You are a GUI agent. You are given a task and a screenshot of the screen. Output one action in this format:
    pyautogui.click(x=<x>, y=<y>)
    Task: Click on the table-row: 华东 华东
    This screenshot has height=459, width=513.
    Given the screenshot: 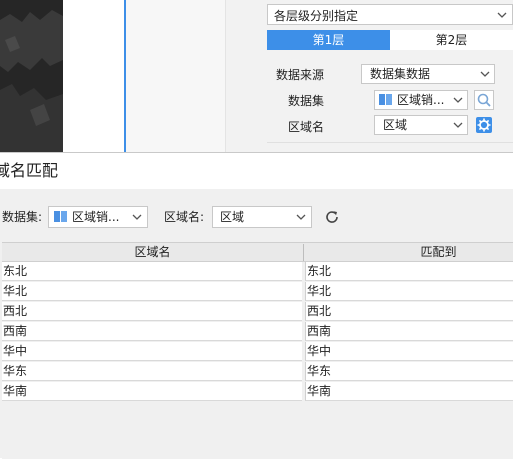 What is the action you would take?
    pyautogui.click(x=257, y=372)
    